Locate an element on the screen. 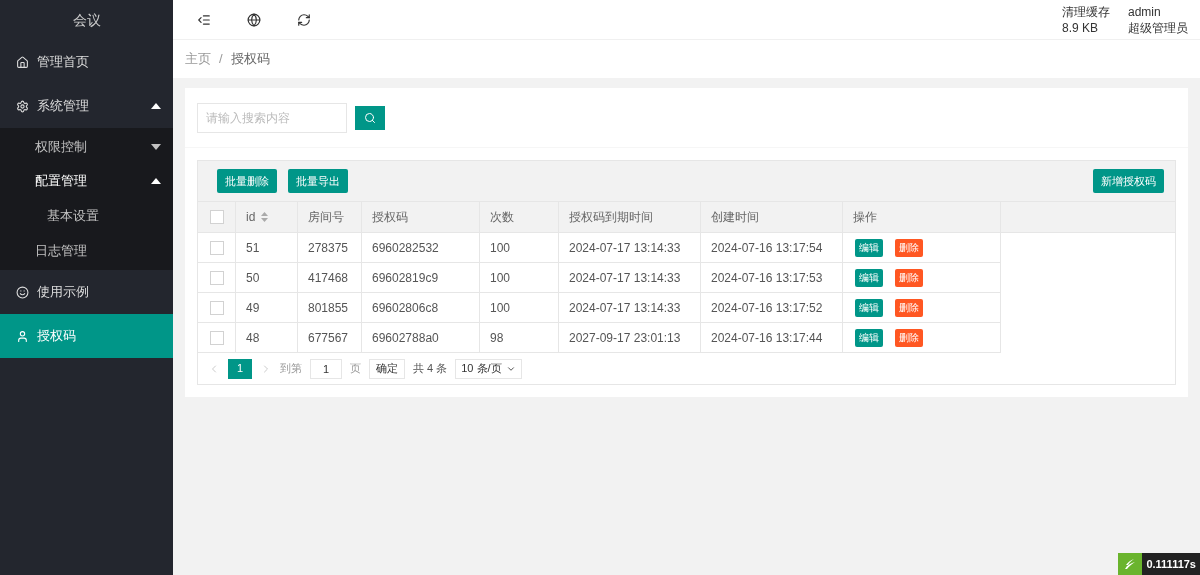 Image resolution: width=1200 pixels, height=575 pixels. toolbar-button: 批量删除 is located at coordinates (247, 181).